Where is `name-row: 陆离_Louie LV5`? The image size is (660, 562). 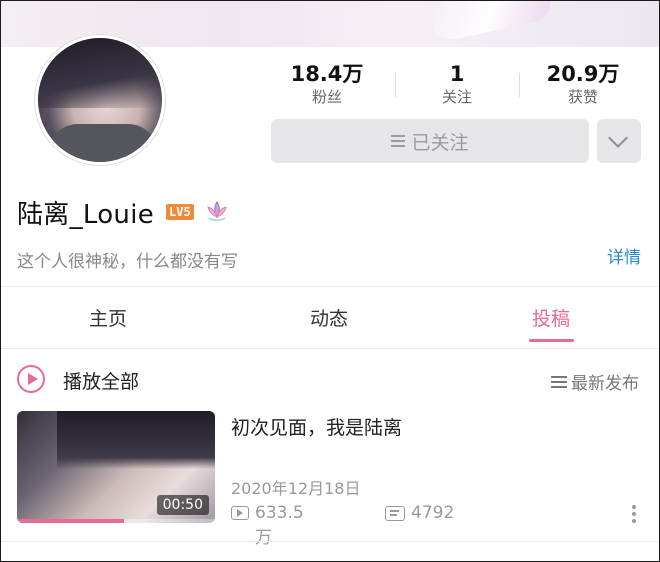
name-row: 陆离_Louie LV5 is located at coordinates (123, 212).